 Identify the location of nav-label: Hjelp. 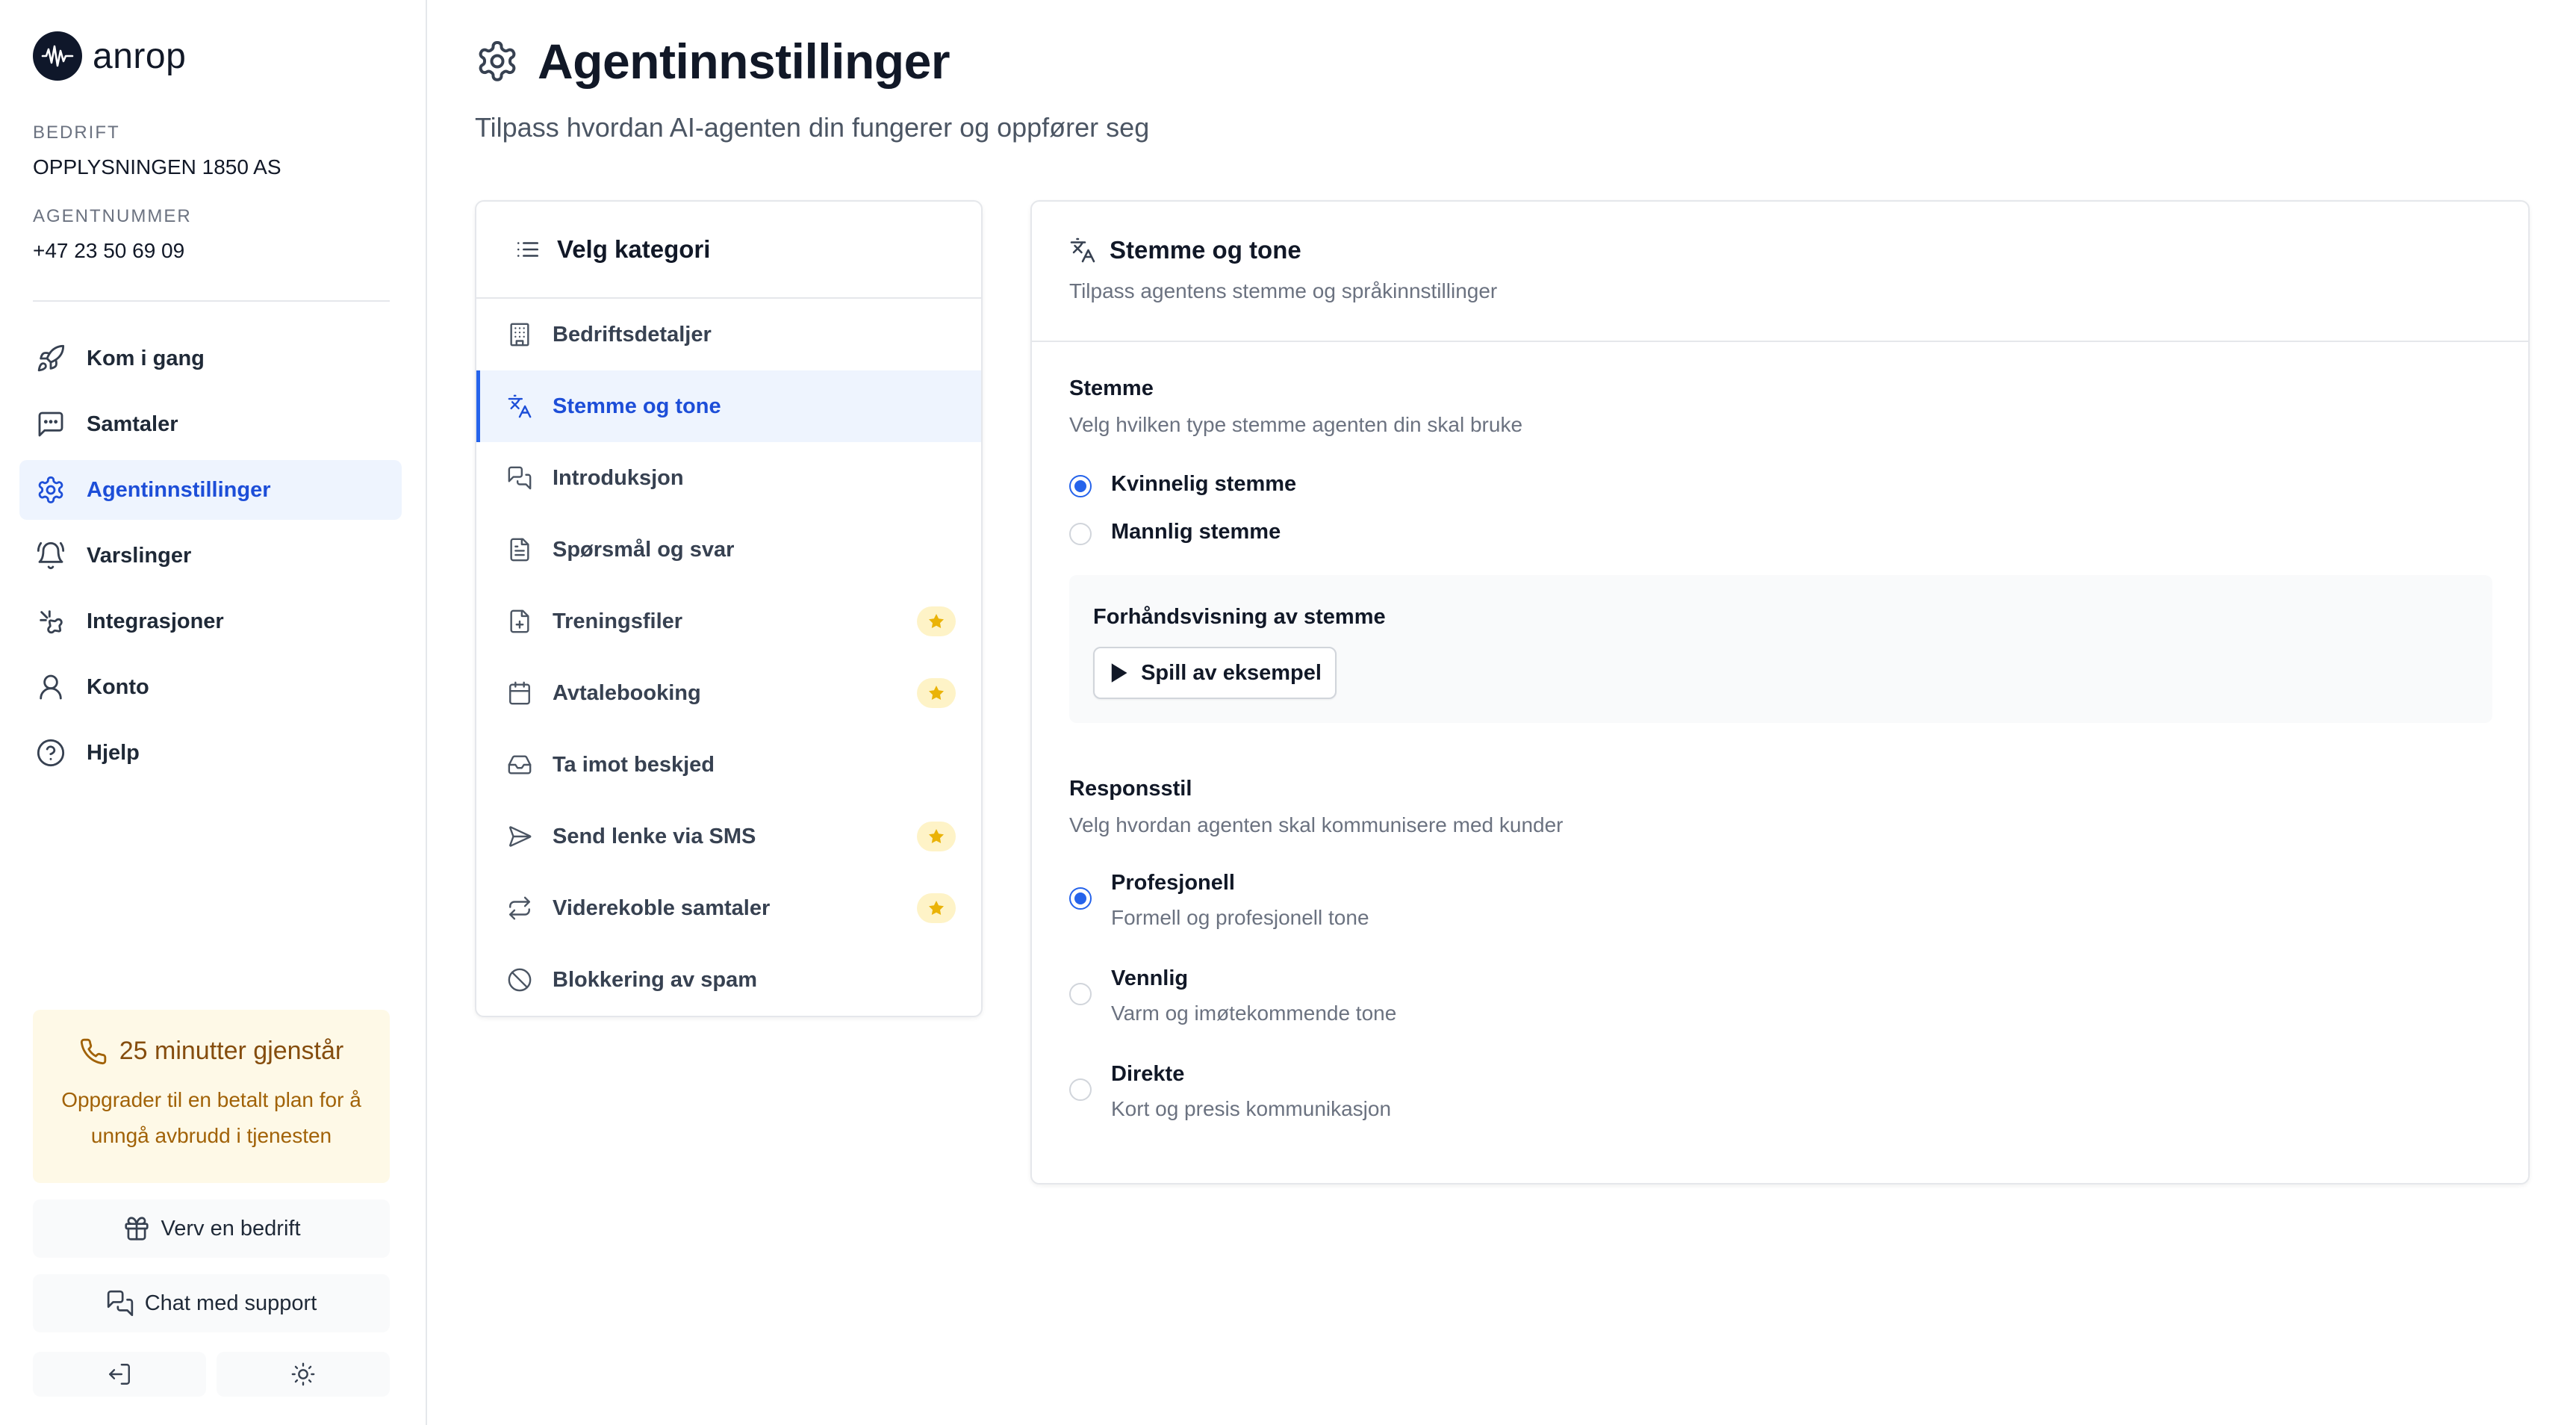
(113, 752).